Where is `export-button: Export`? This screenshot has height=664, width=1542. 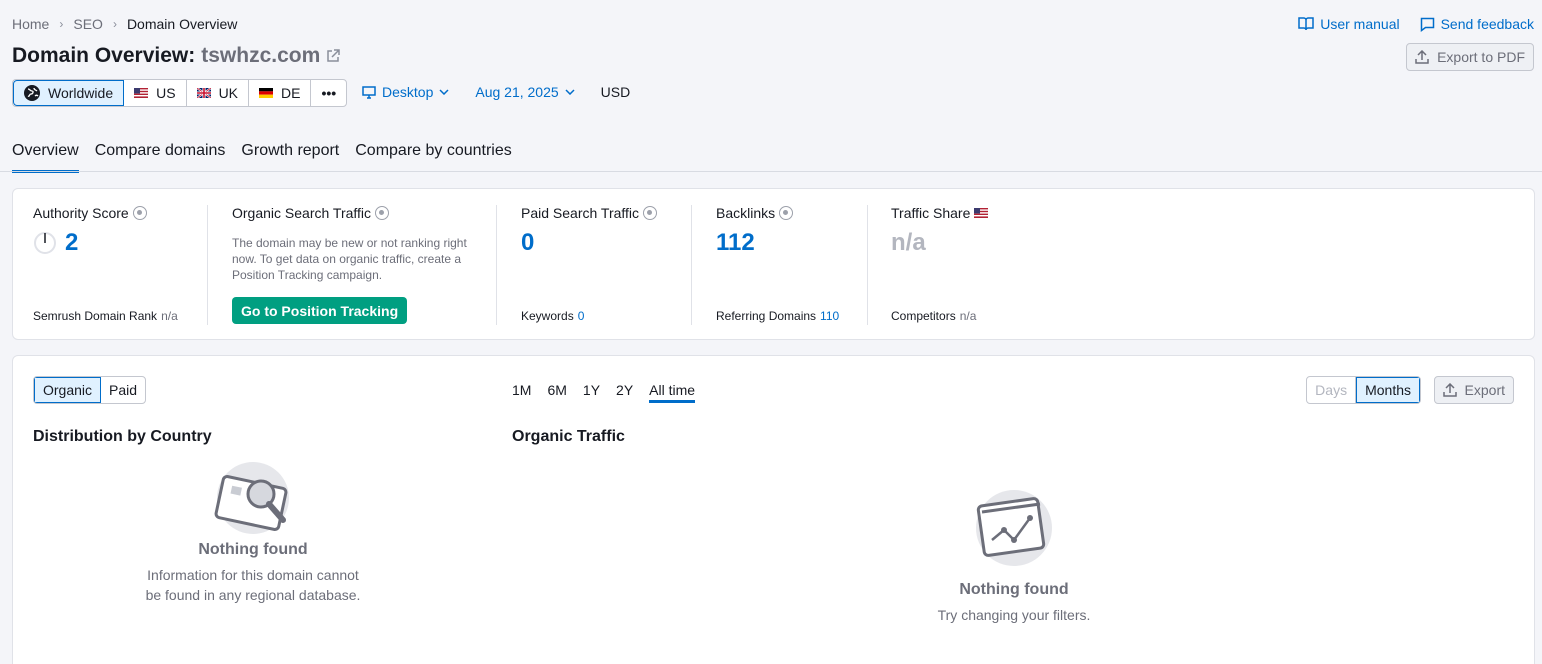
export-button: Export is located at coordinates (1473, 390).